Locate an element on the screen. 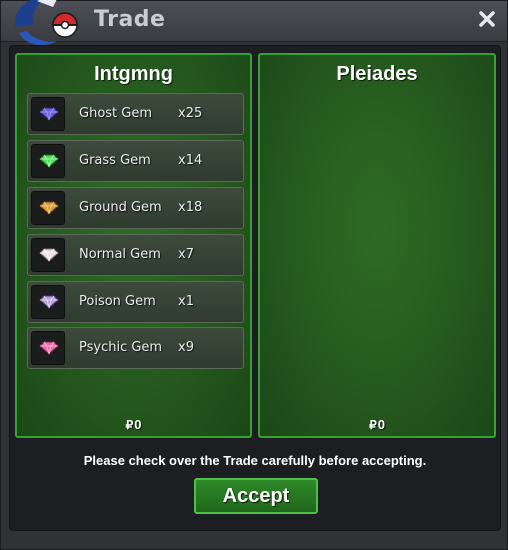 This screenshot has height=550, width=508. item-quantity: x9 is located at coordinates (186, 347).